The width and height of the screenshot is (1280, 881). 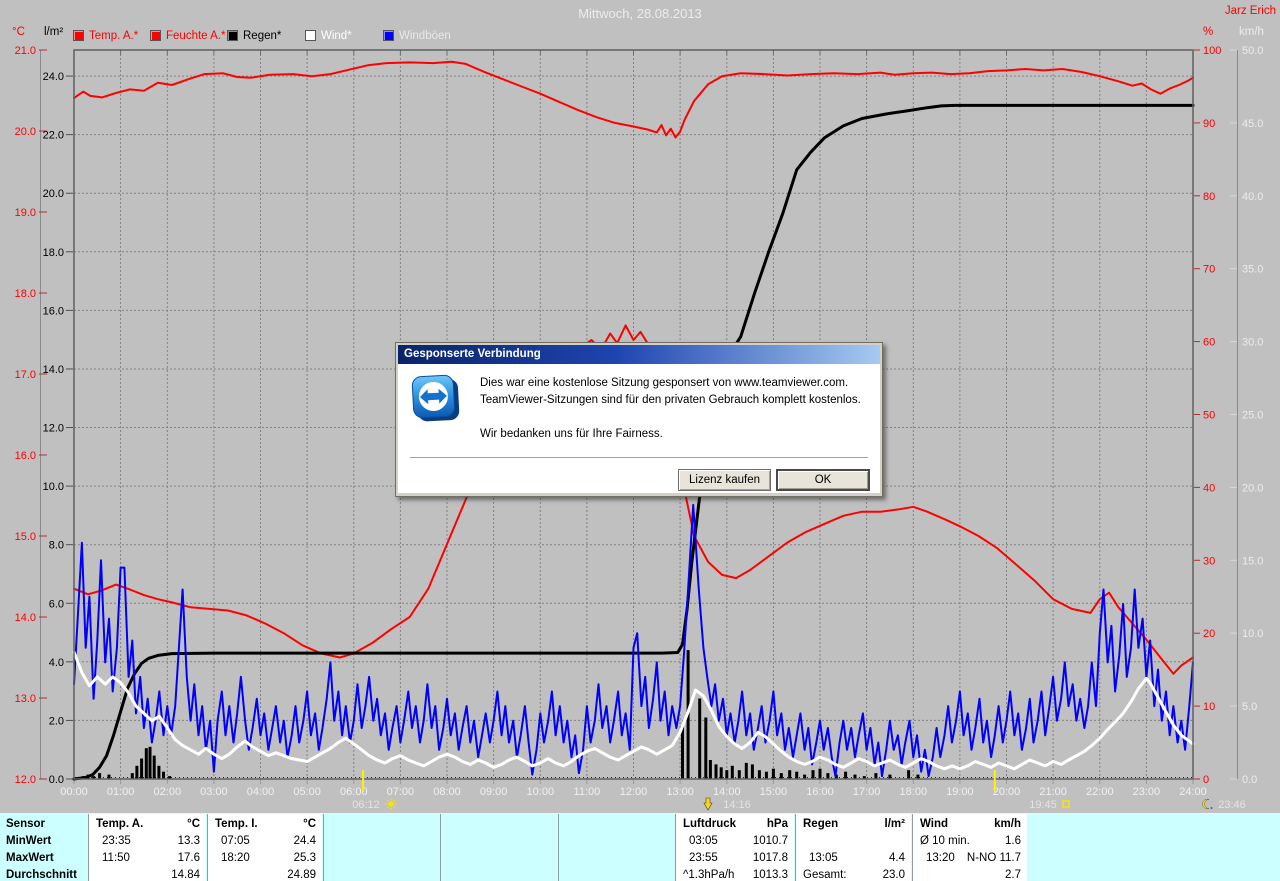 What do you see at coordinates (640, 13) in the screenshot?
I see `page-title: Mittwoch, 28.08.2013` at bounding box center [640, 13].